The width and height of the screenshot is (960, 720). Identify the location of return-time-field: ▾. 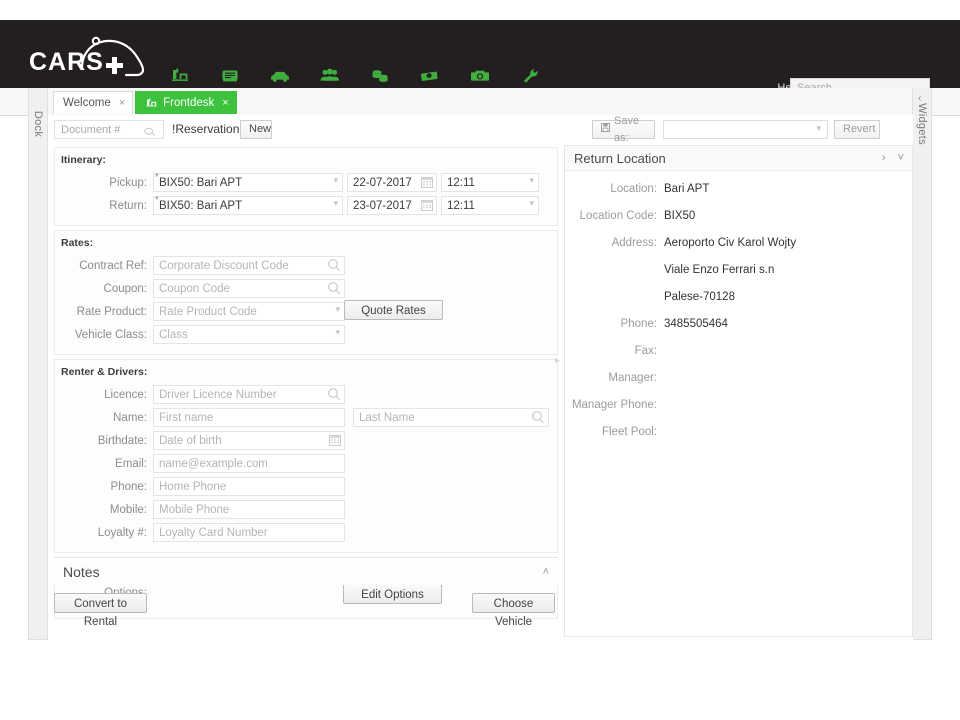
(490, 206).